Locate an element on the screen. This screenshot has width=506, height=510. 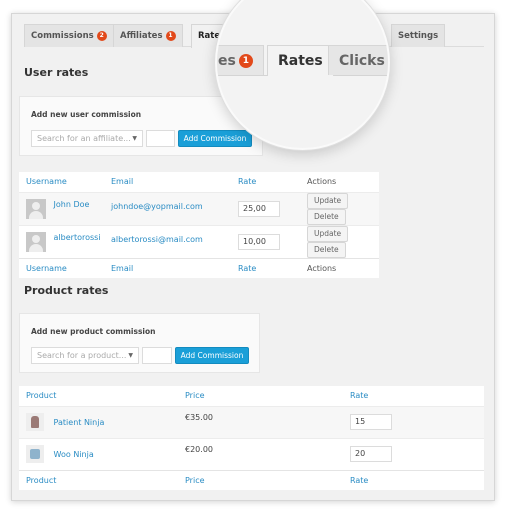
tab-label: Settings is located at coordinates (418, 36).